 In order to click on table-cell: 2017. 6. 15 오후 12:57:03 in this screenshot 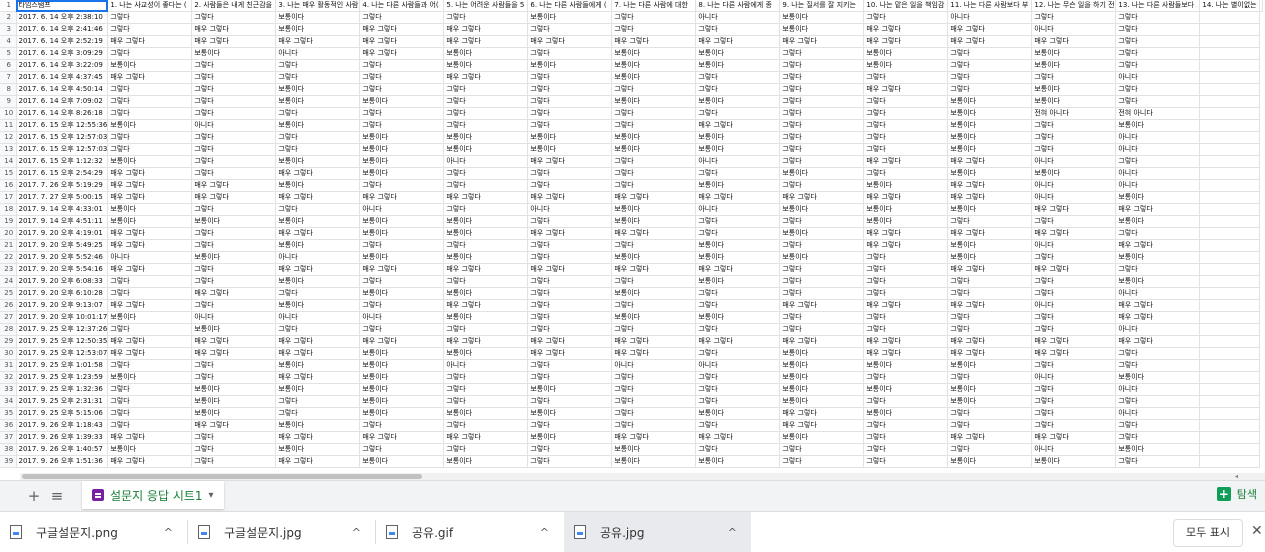, I will do `click(62, 149)`.